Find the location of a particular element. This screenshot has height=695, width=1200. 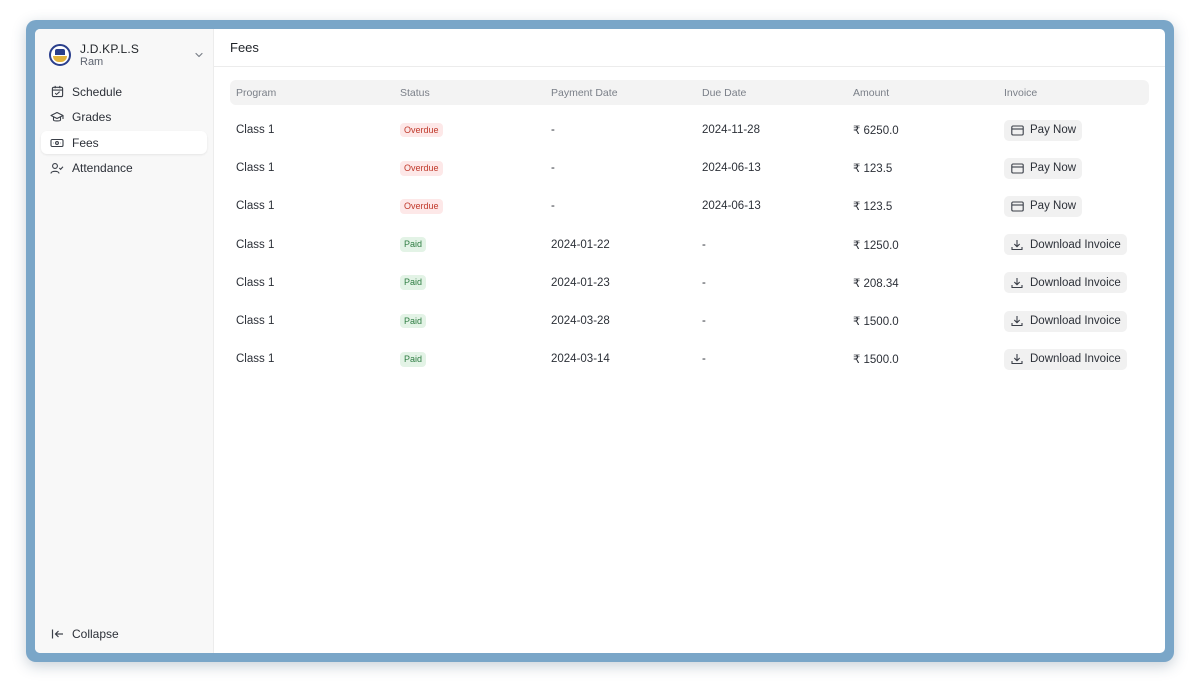

brand-text: J.D.KP.L.S Ram is located at coordinates (109, 55).